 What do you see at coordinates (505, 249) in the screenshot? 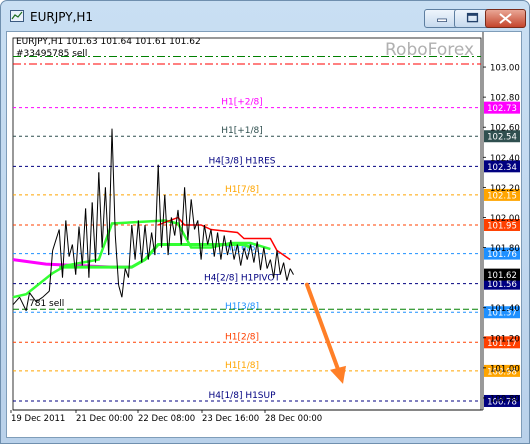
I see `y-tick-label-6: 101.80` at bounding box center [505, 249].